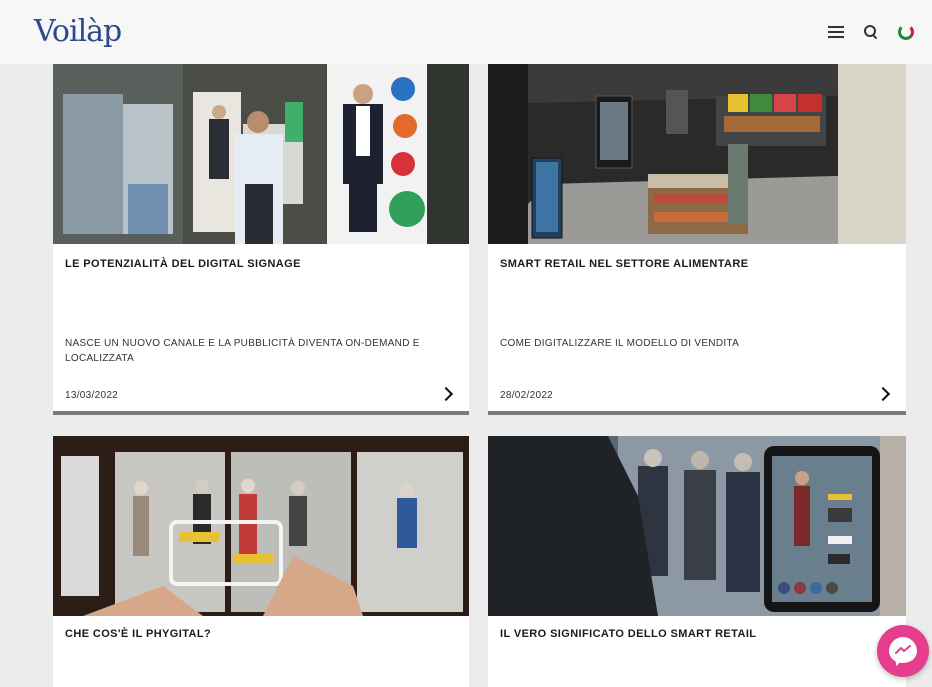 The height and width of the screenshot is (687, 932). I want to click on messenger-bolt-icon, so click(903, 649).